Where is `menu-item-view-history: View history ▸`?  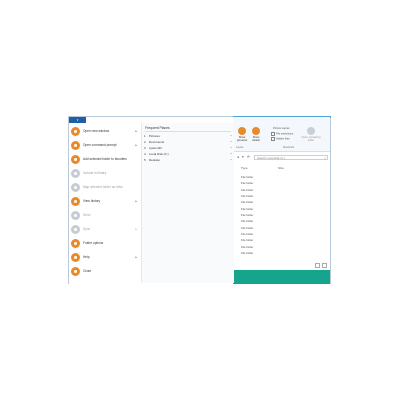
menu-item-view-history: View history ▸ is located at coordinates (104, 201).